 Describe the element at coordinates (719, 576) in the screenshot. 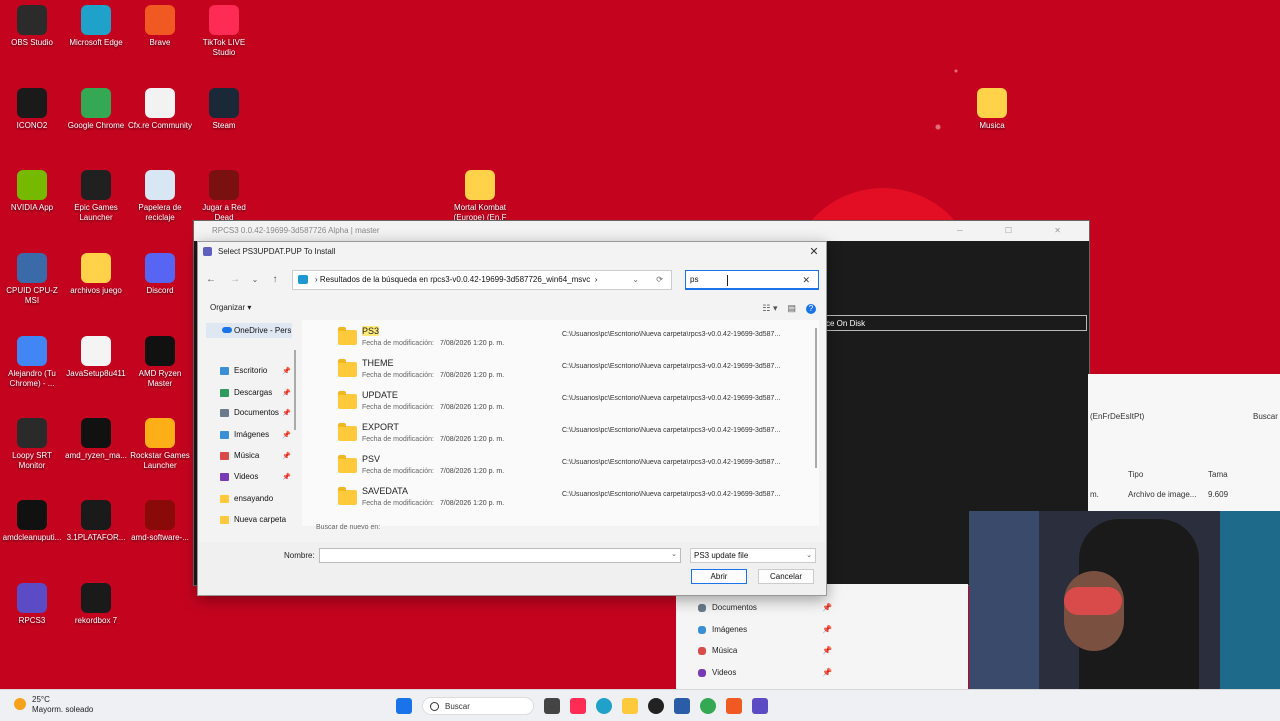

I see `open-button: Abrir` at that location.